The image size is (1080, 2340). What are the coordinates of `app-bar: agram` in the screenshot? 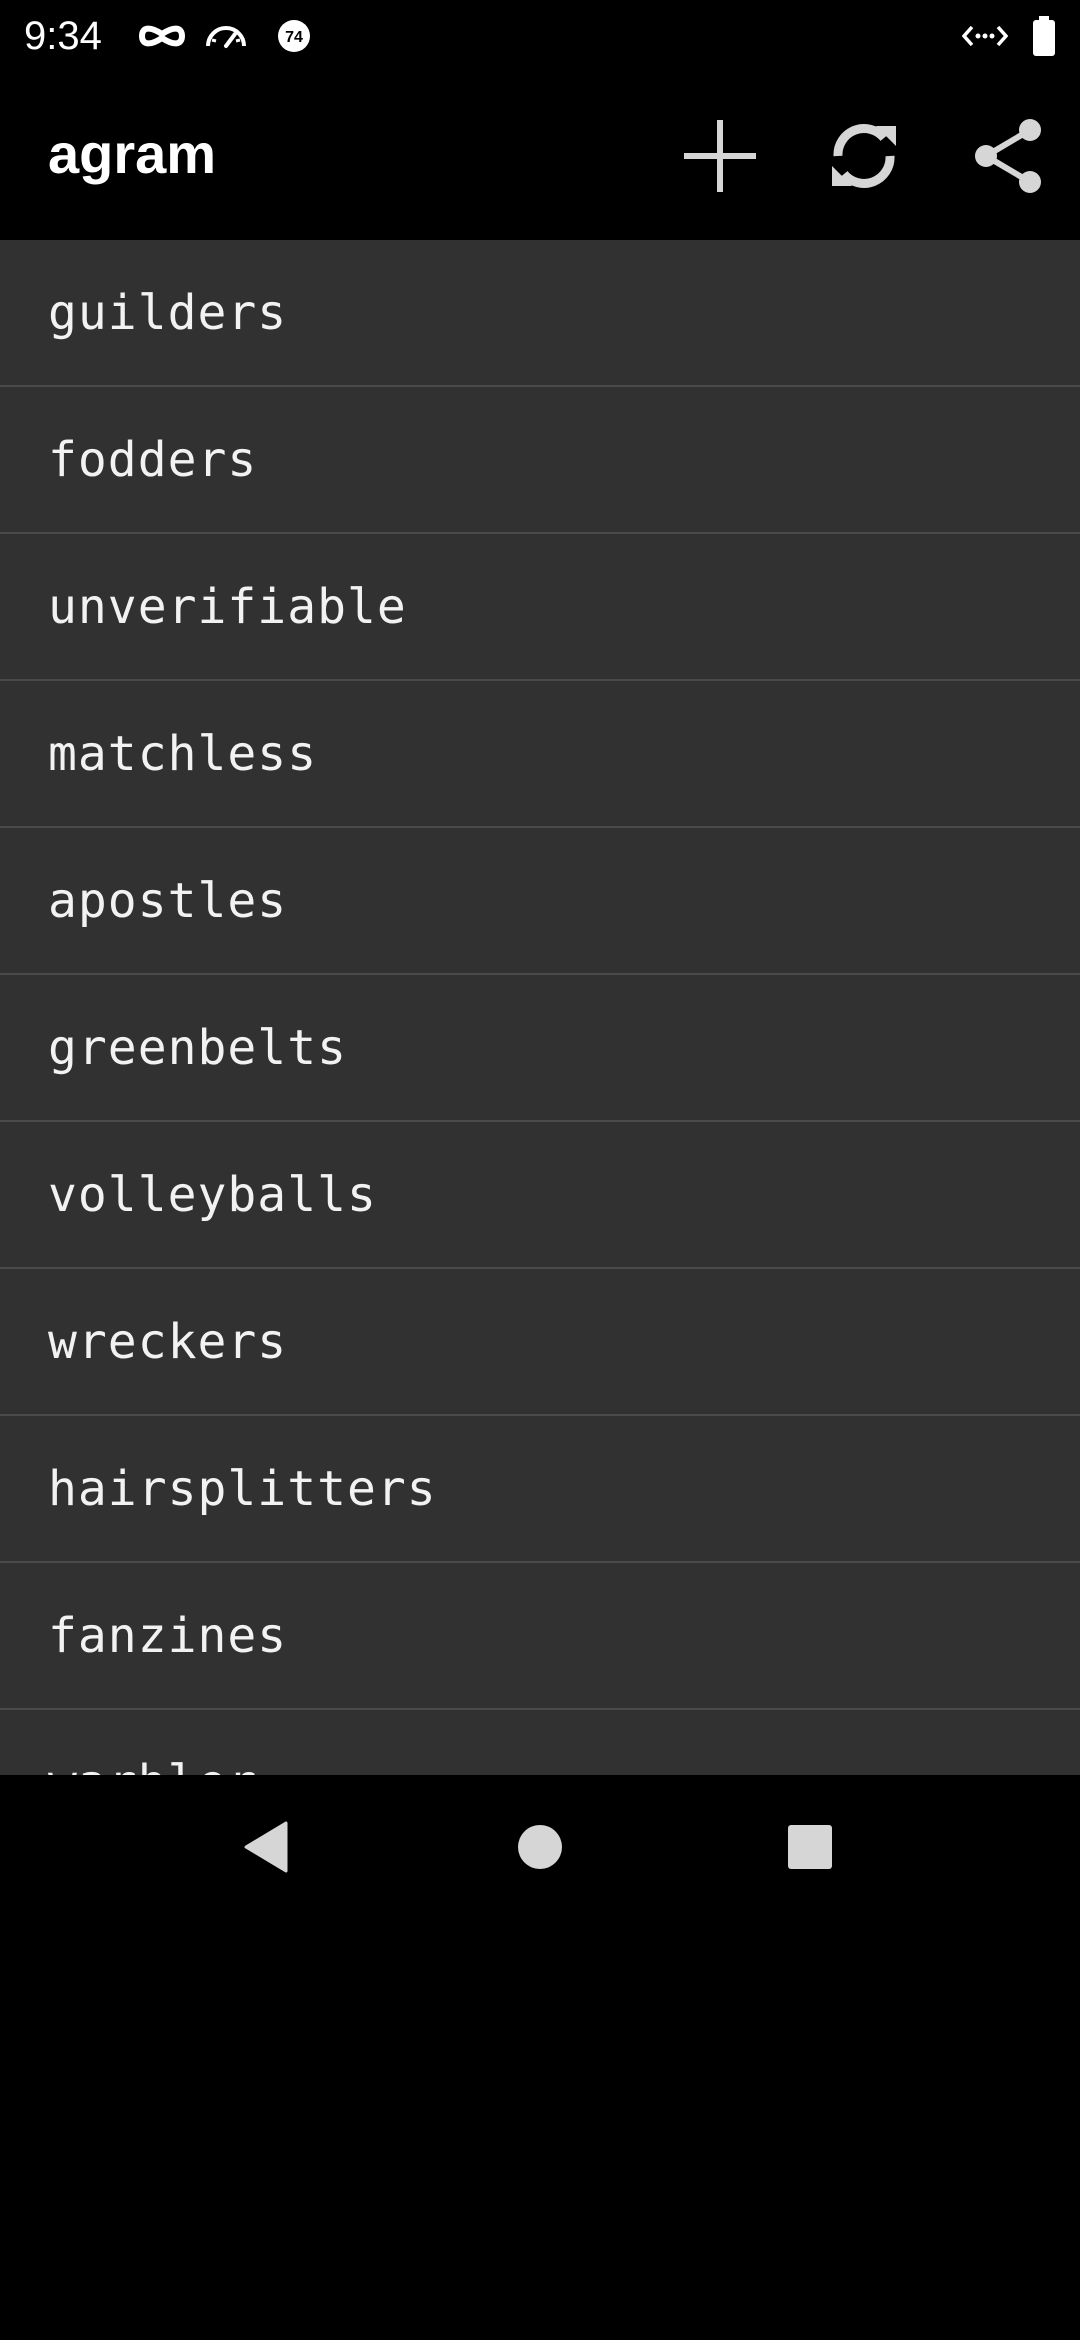 It's located at (540, 156).